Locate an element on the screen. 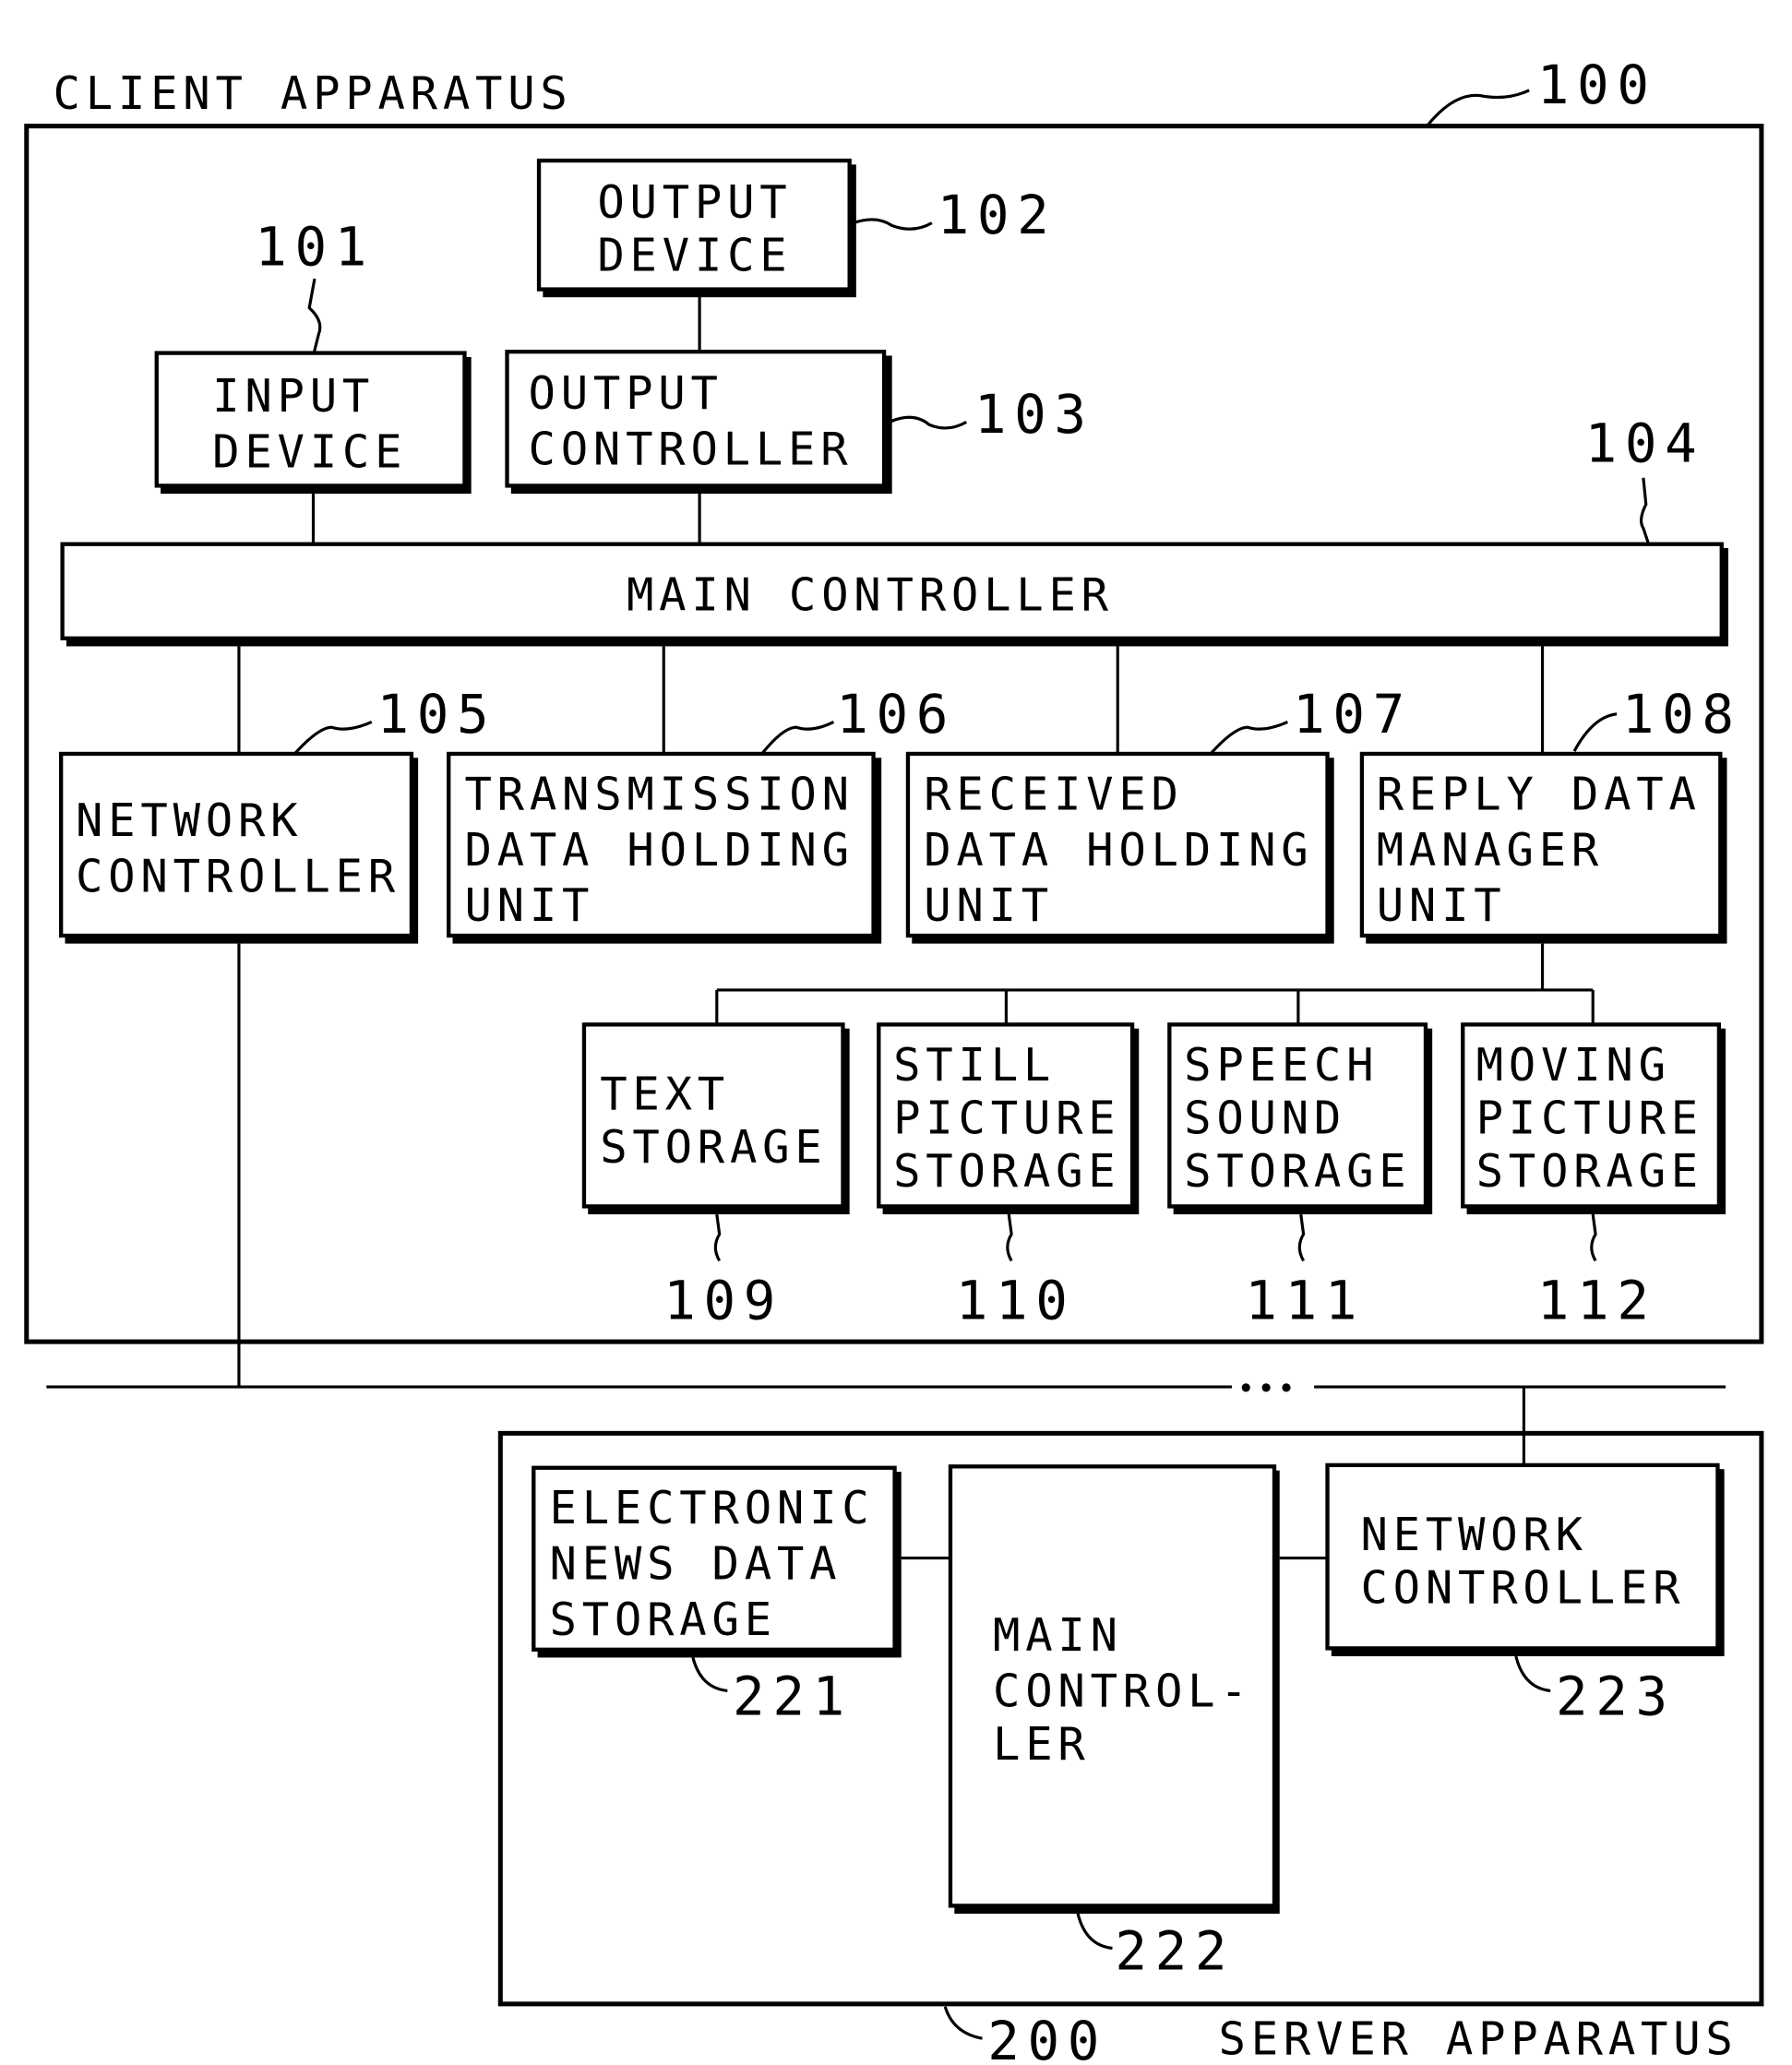  input-device-block: INPUT DEVICE is located at coordinates (313, 423).